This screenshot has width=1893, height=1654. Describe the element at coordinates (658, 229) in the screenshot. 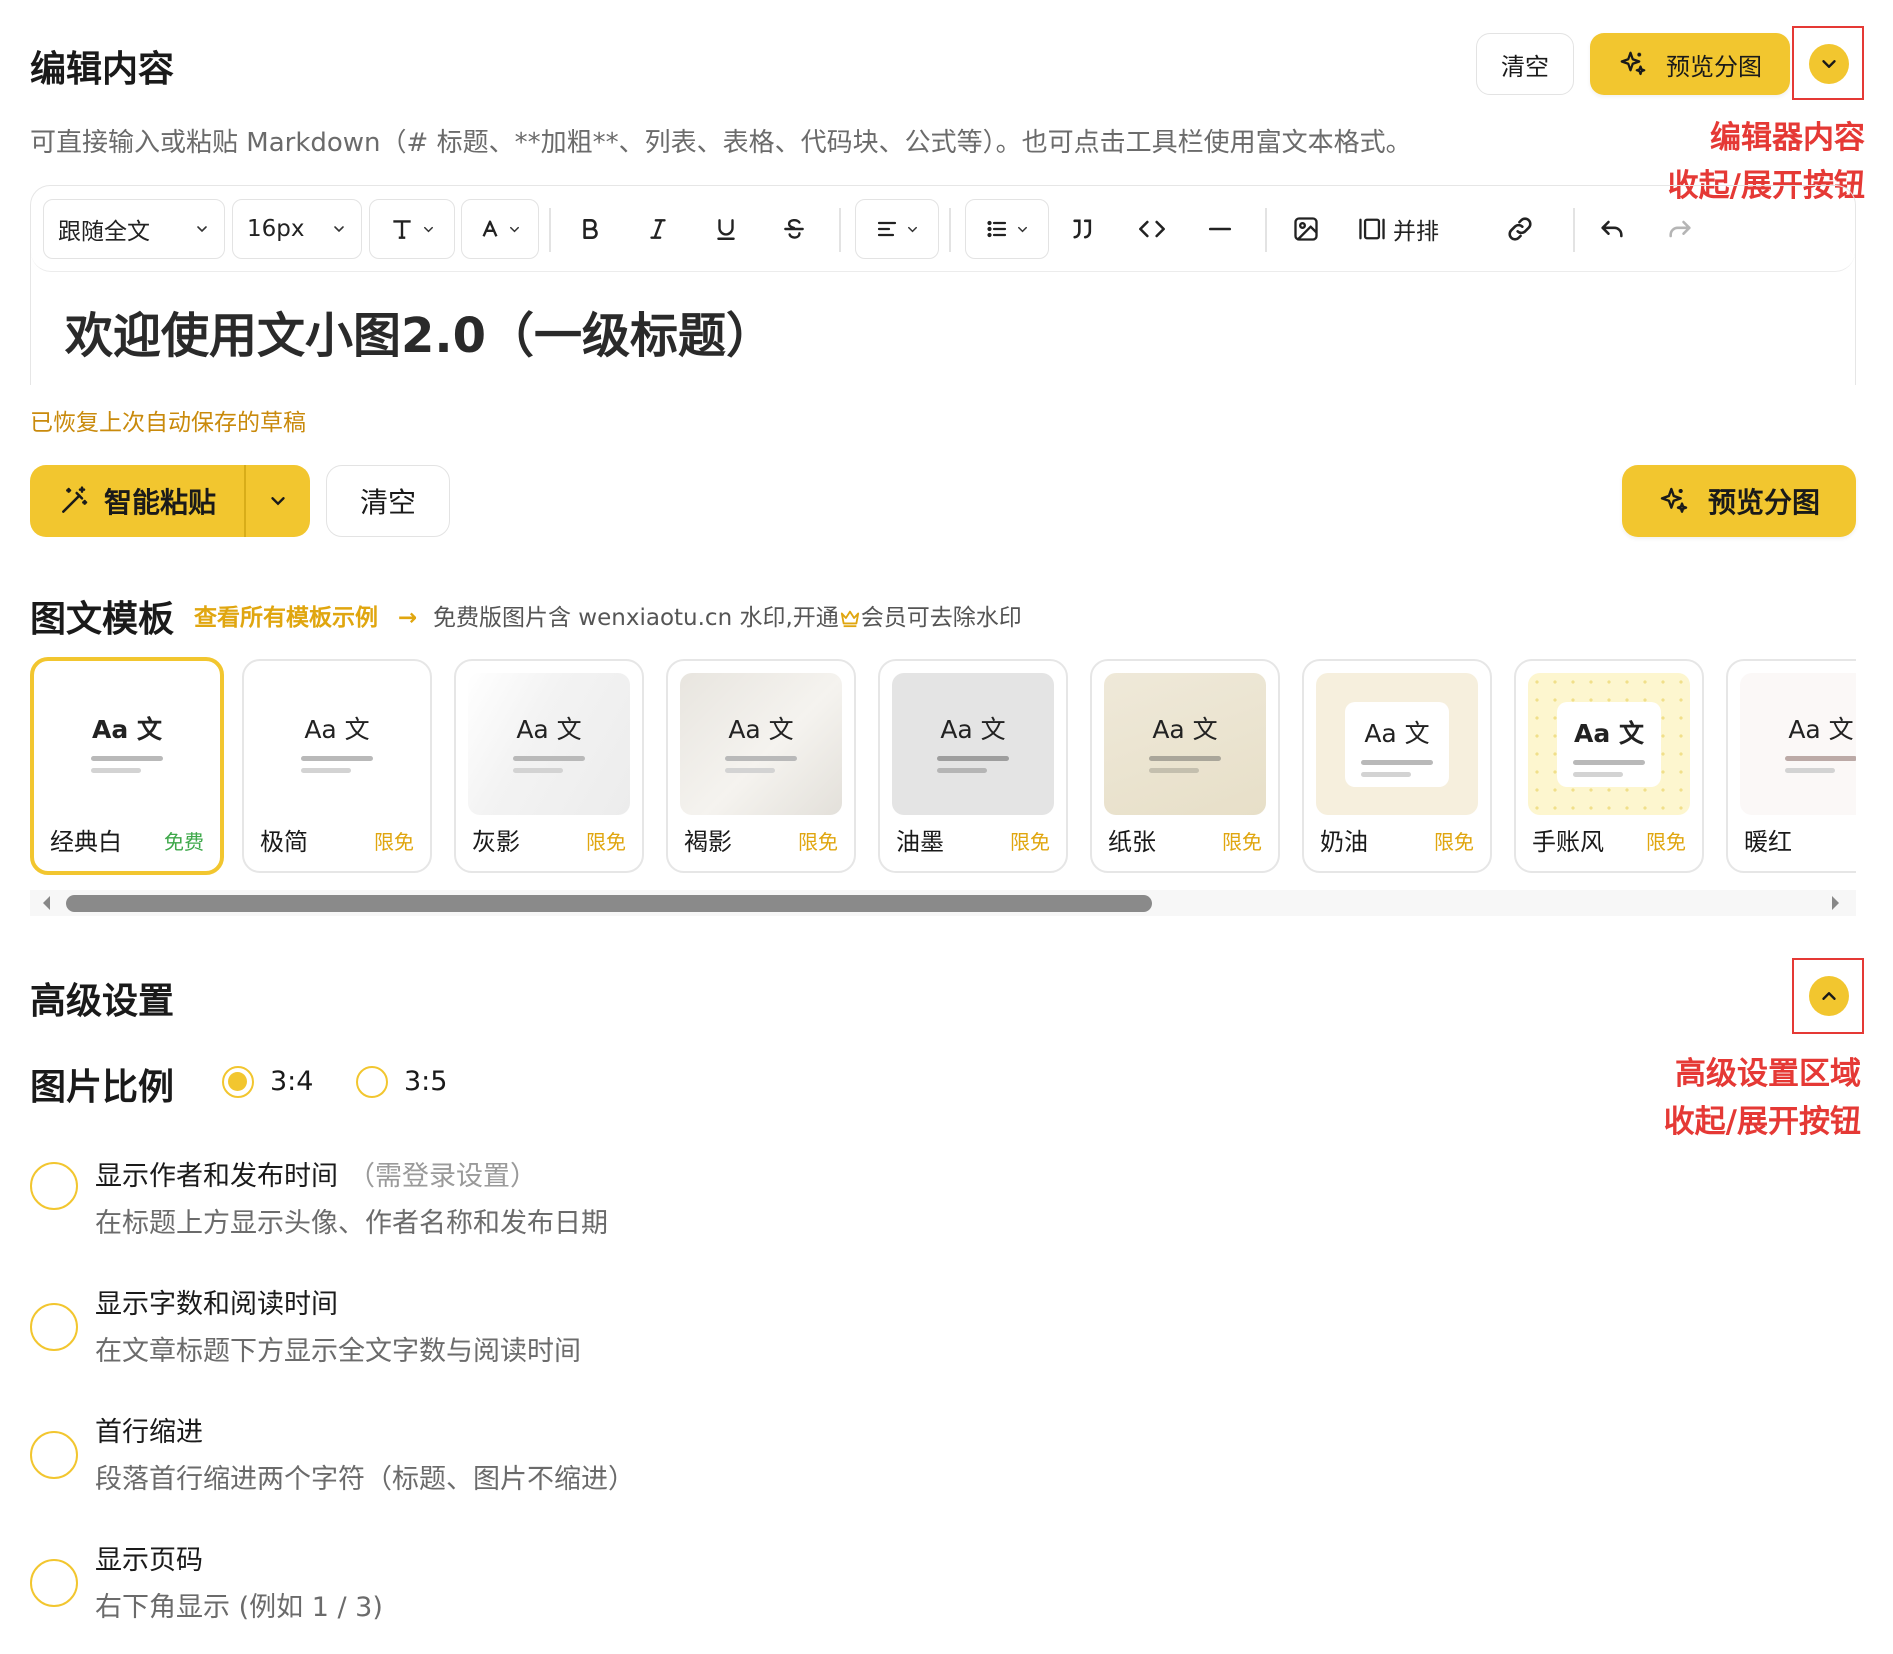

I see `italic-button` at that location.